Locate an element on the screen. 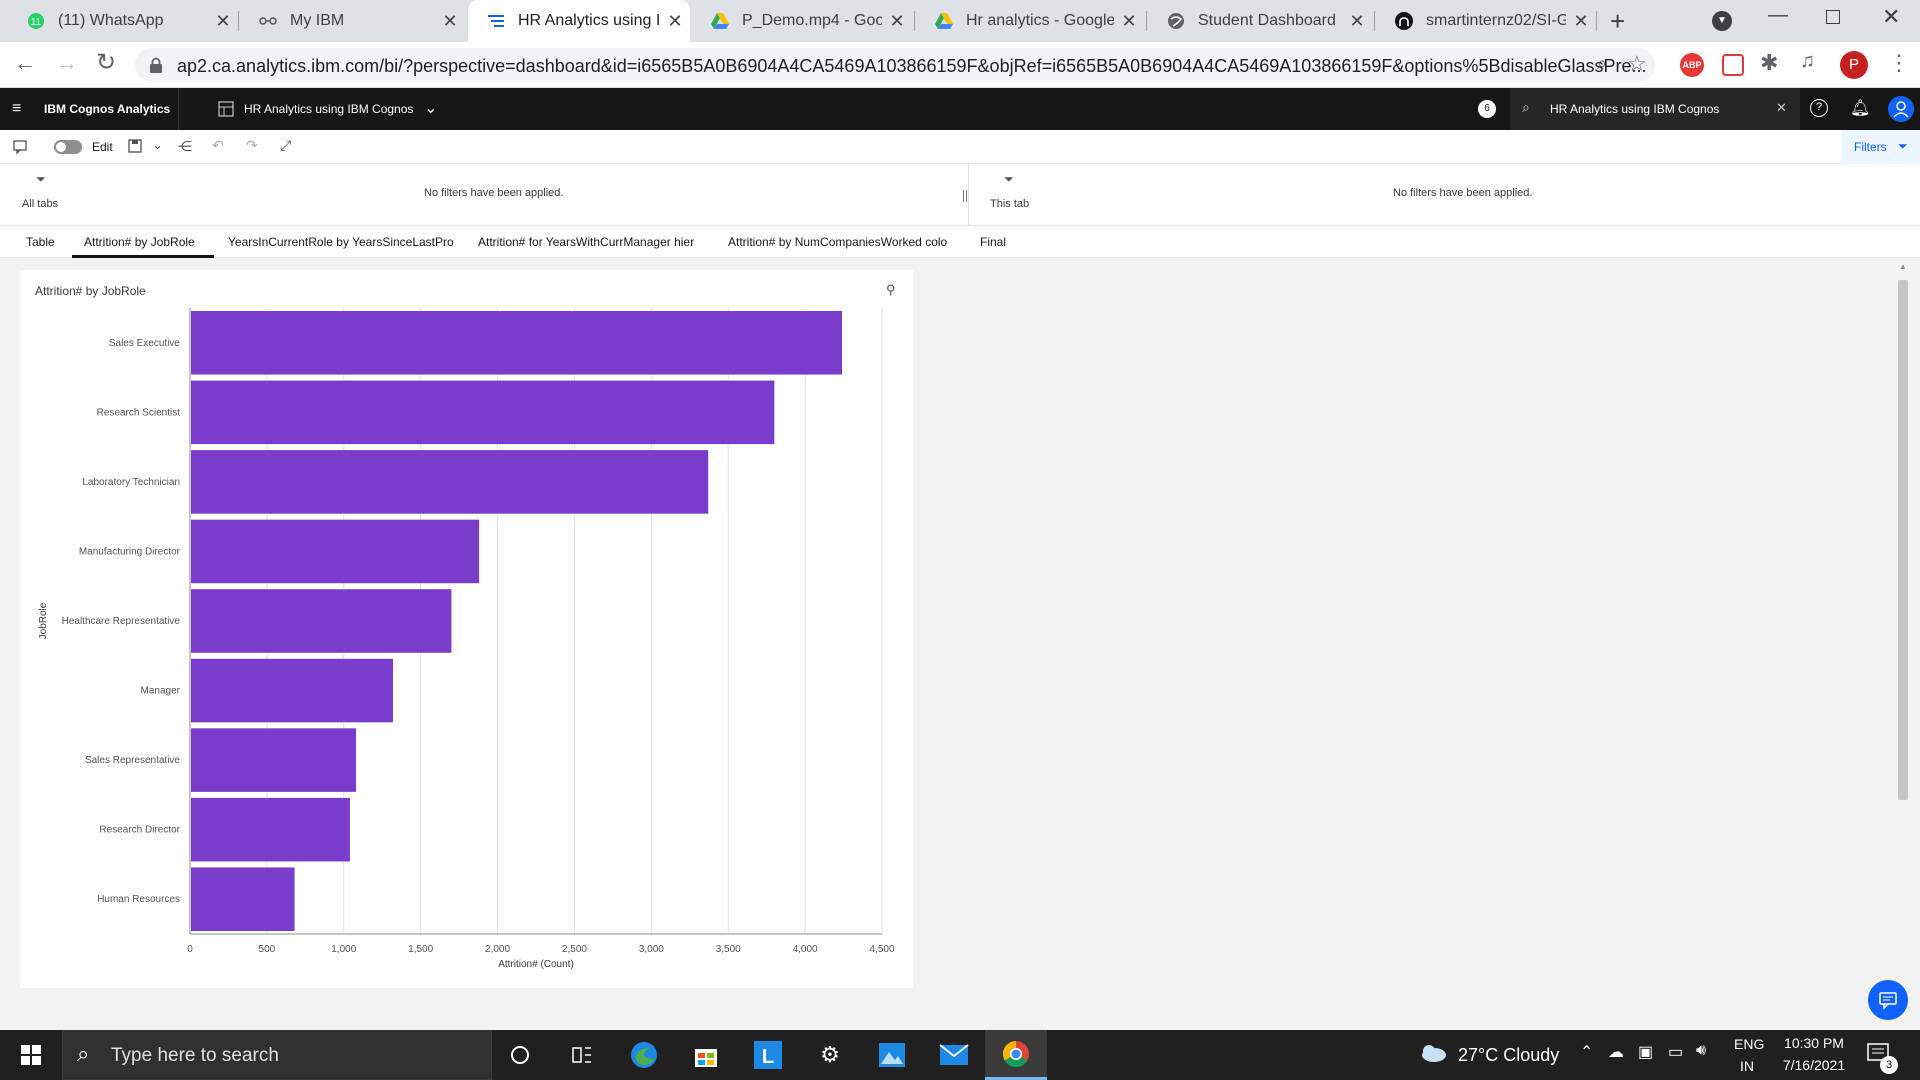  browser-tab-whatsapp: 11 (11) WhatsApp ✕ is located at coordinates (123, 21).